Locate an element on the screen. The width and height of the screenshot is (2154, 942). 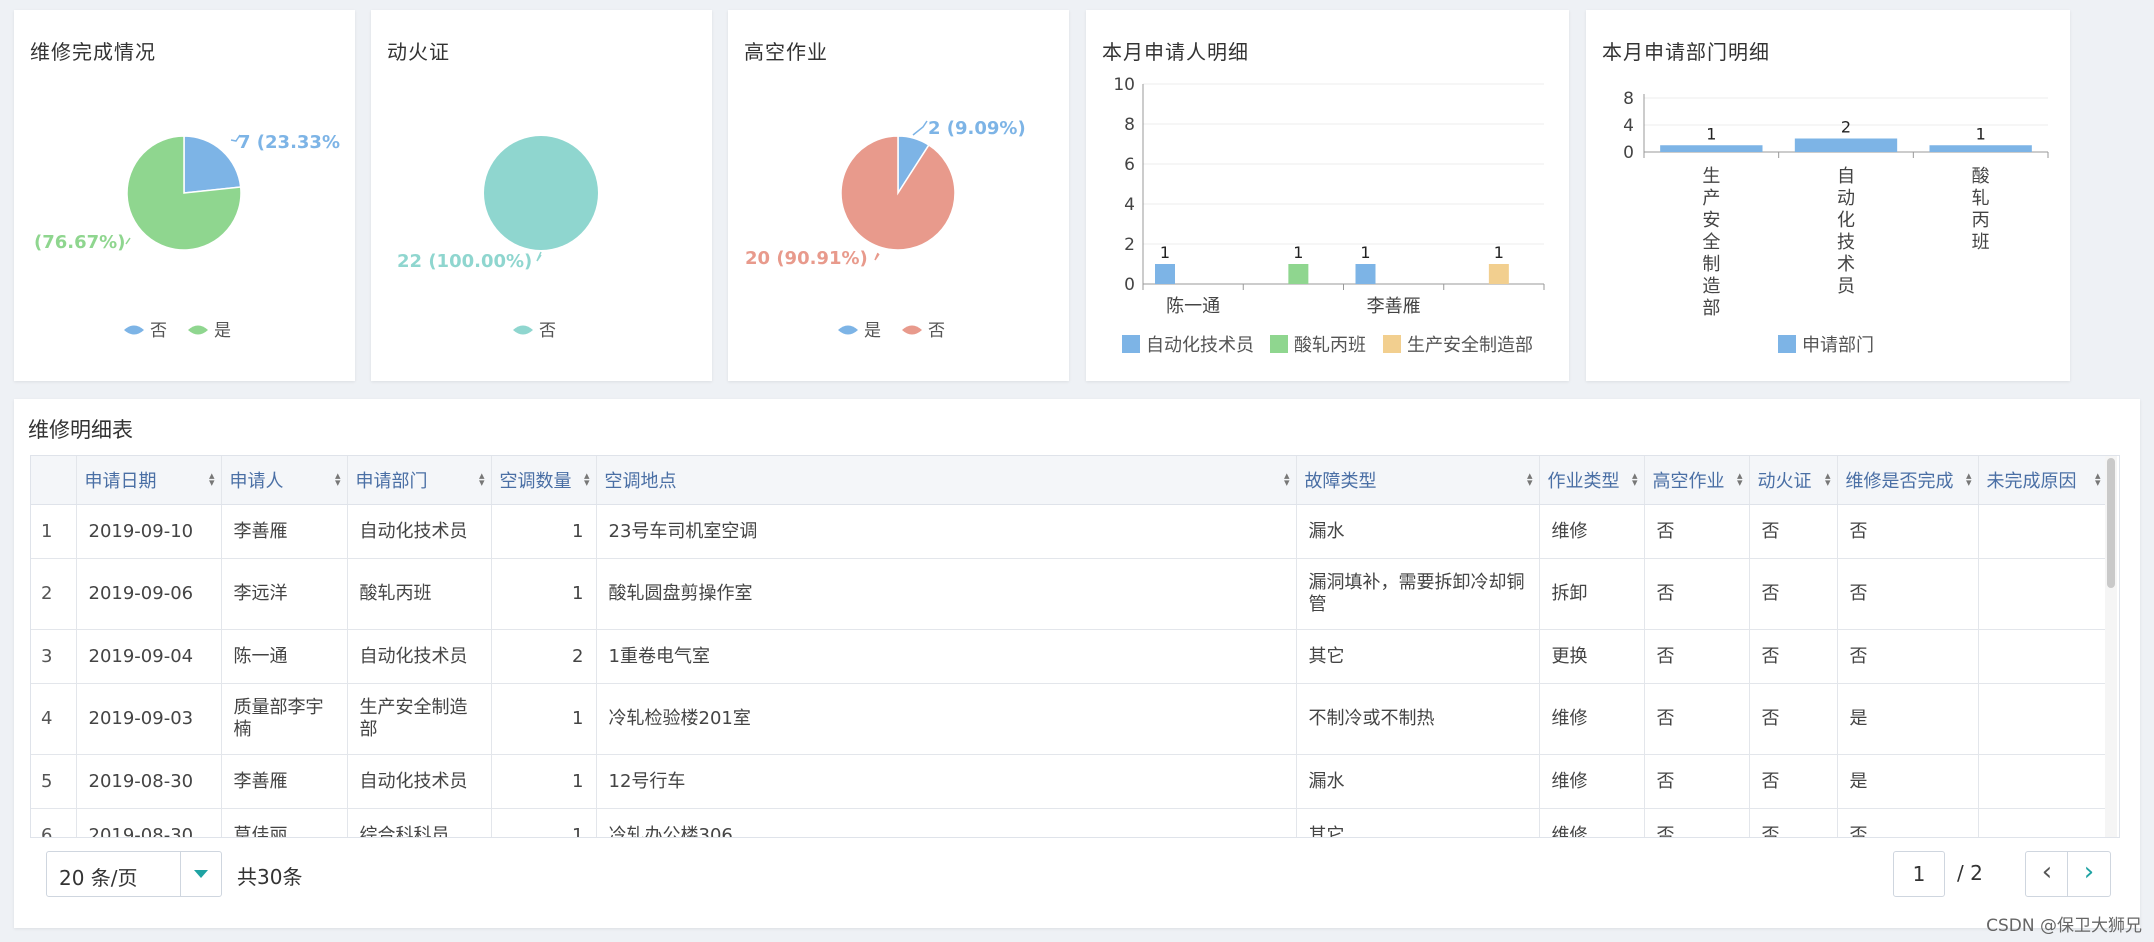
total-pages: / 2 is located at coordinates (1970, 873).